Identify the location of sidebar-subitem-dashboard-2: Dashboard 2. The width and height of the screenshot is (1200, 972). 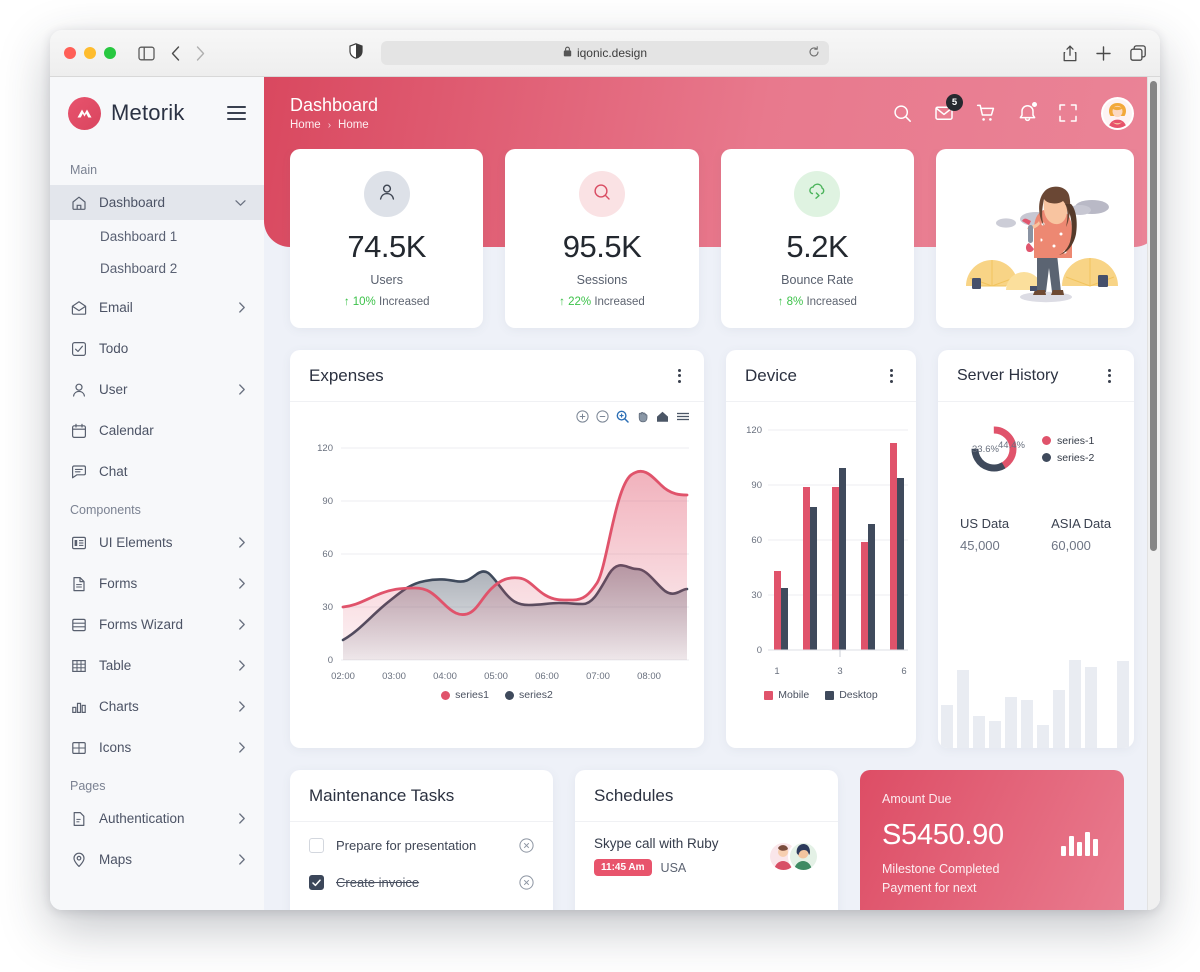
(157, 268).